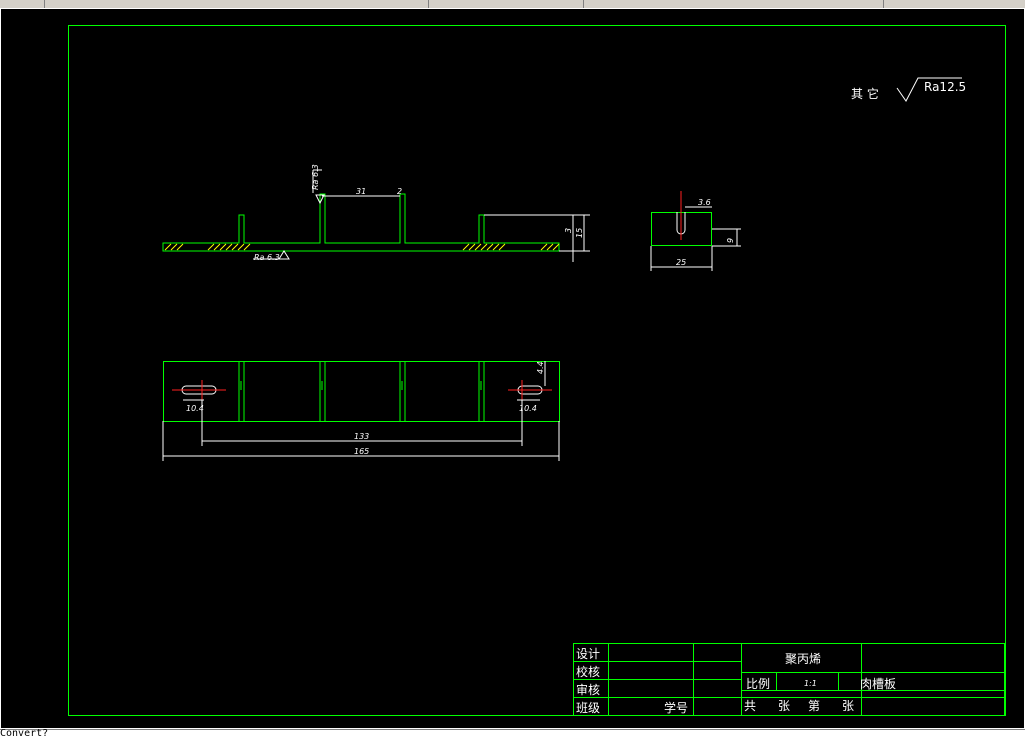 The width and height of the screenshot is (1025, 740). I want to click on tb-review-label: 审核, so click(588, 689).